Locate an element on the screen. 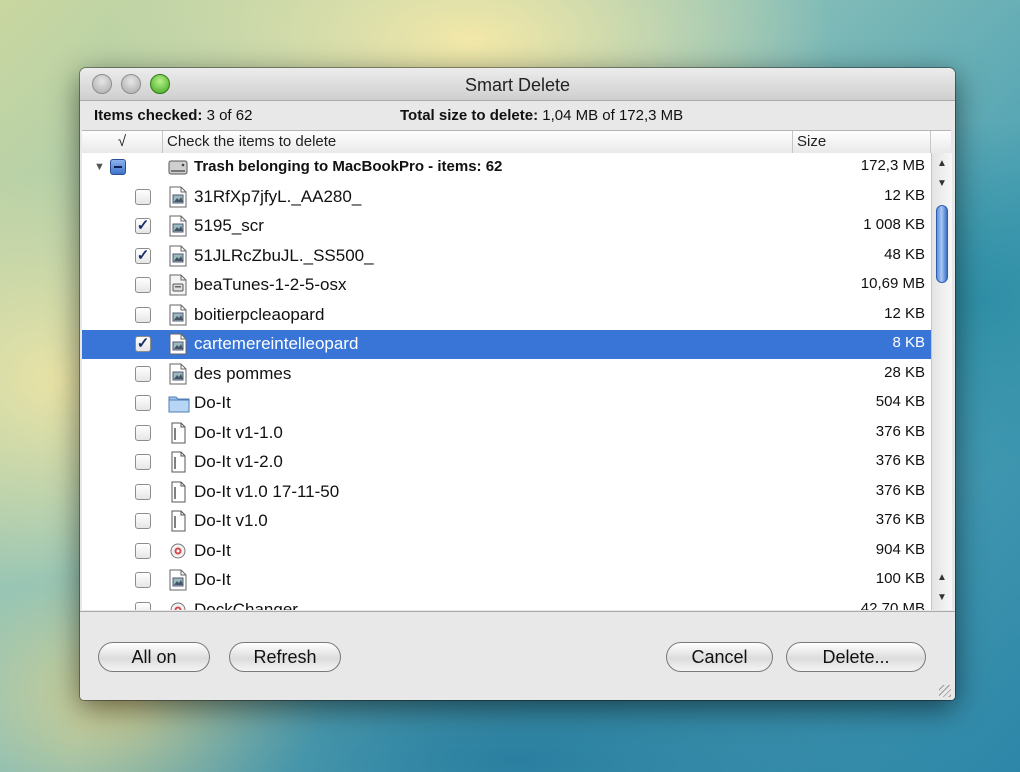  list-item: ✓ 51JLRcZbuJL._SS500_ 48 KB is located at coordinates (506, 256).